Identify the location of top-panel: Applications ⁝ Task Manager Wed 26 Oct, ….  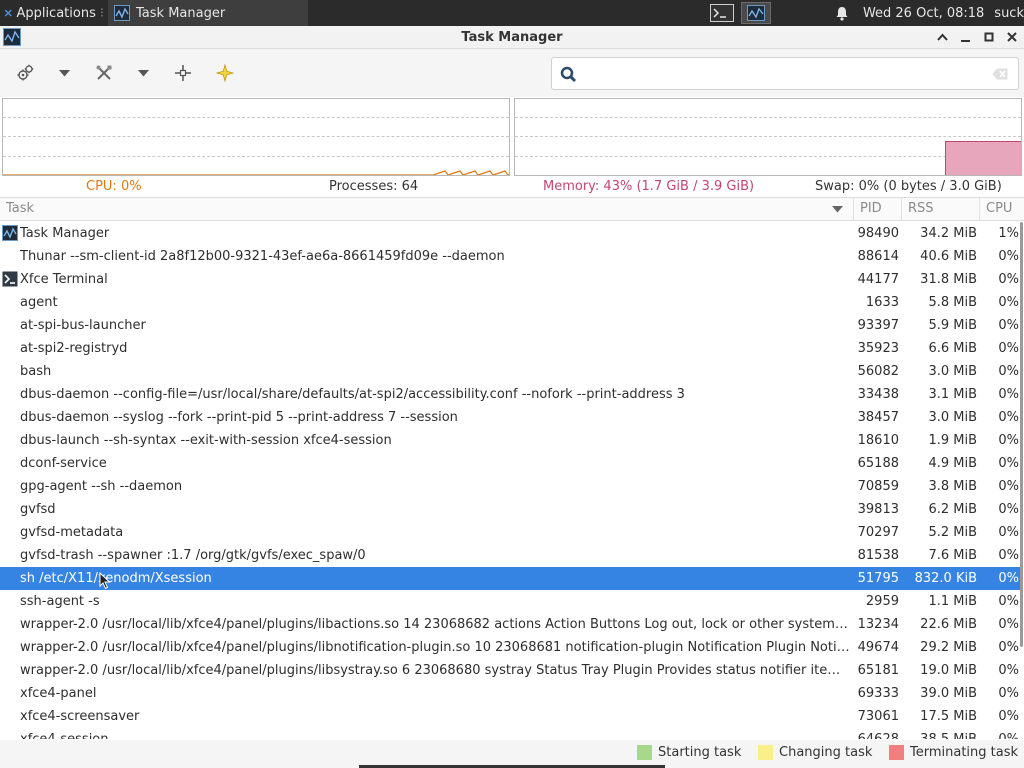
(512, 13).